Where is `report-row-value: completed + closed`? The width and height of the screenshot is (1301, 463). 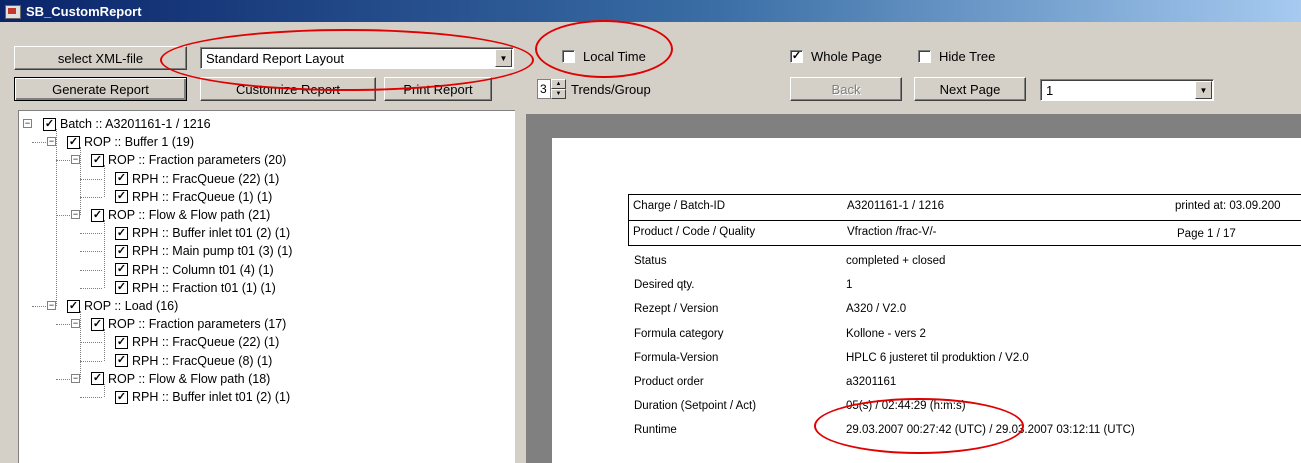
report-row-value: completed + closed is located at coordinates (896, 261).